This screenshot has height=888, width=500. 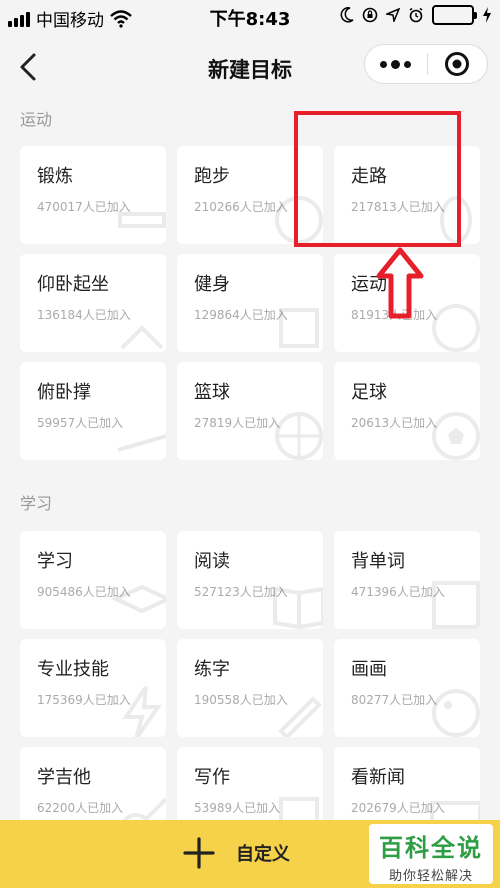 What do you see at coordinates (369, 392) in the screenshot?
I see `goal-name: 足球` at bounding box center [369, 392].